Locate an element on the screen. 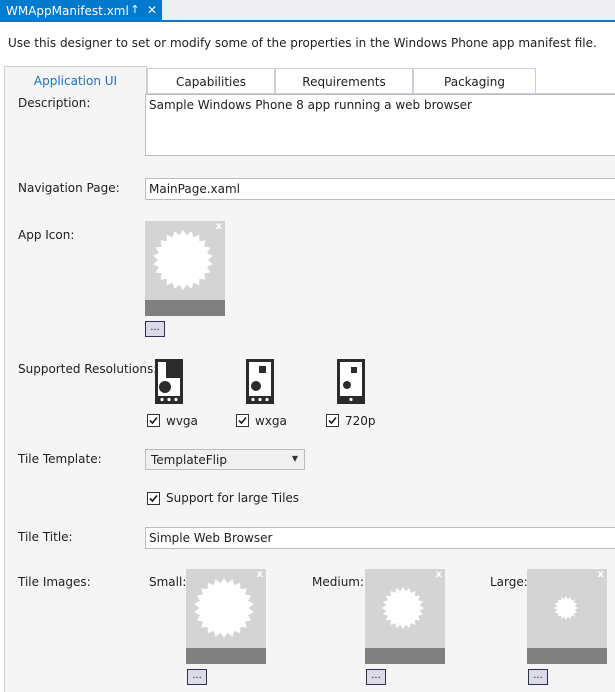  wvga-label: wvga is located at coordinates (182, 421).